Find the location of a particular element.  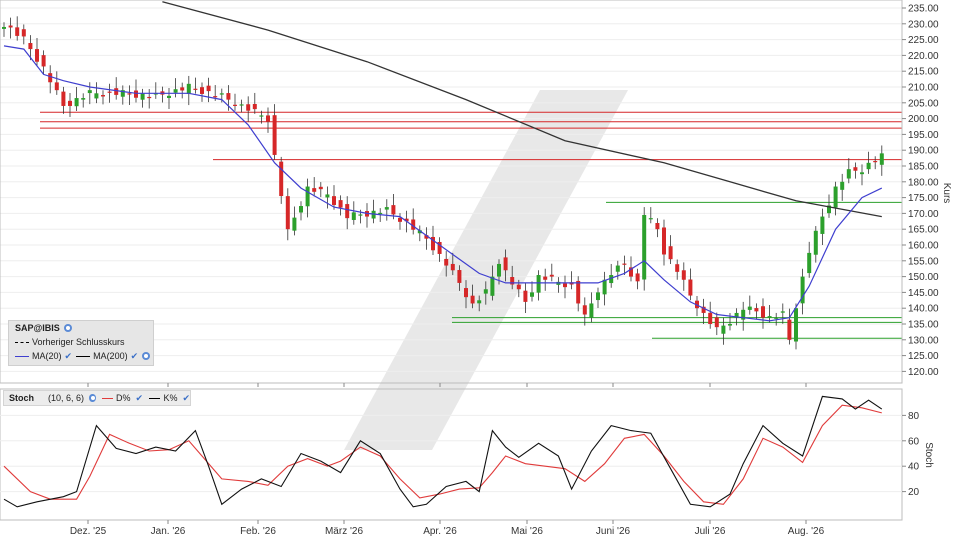

price-tick-label: 145.00 is located at coordinates (923, 293).